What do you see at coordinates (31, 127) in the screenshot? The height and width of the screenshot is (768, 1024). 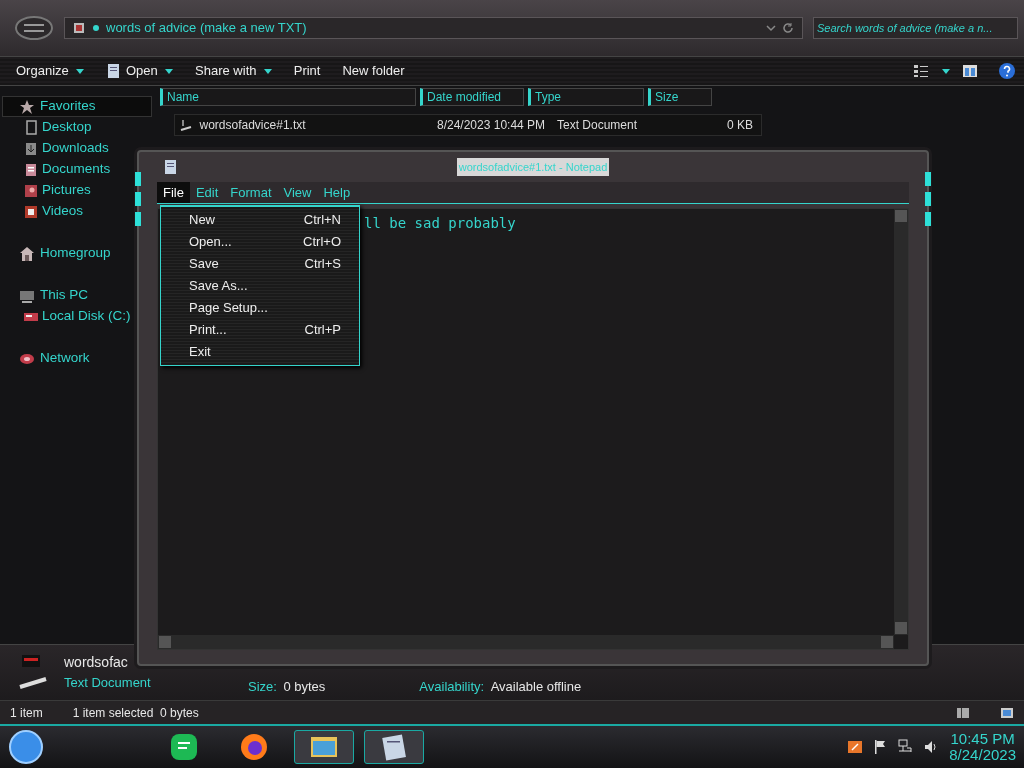 I see `page-icon` at bounding box center [31, 127].